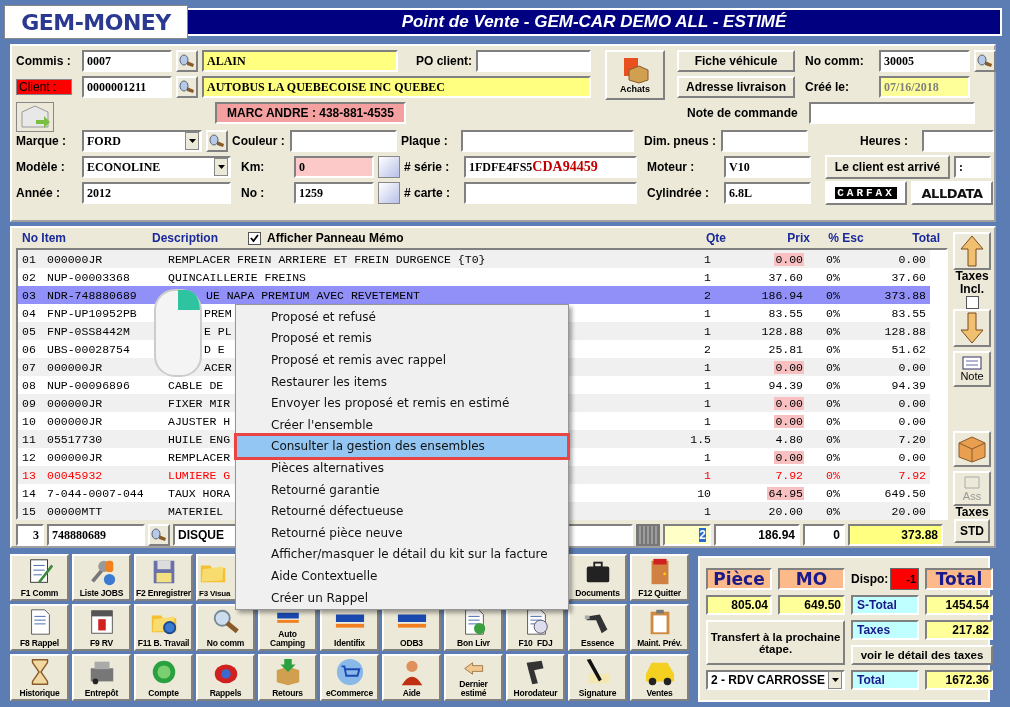  What do you see at coordinates (782, 295) in the screenshot?
I see `price-cell: 186.94` at bounding box center [782, 295].